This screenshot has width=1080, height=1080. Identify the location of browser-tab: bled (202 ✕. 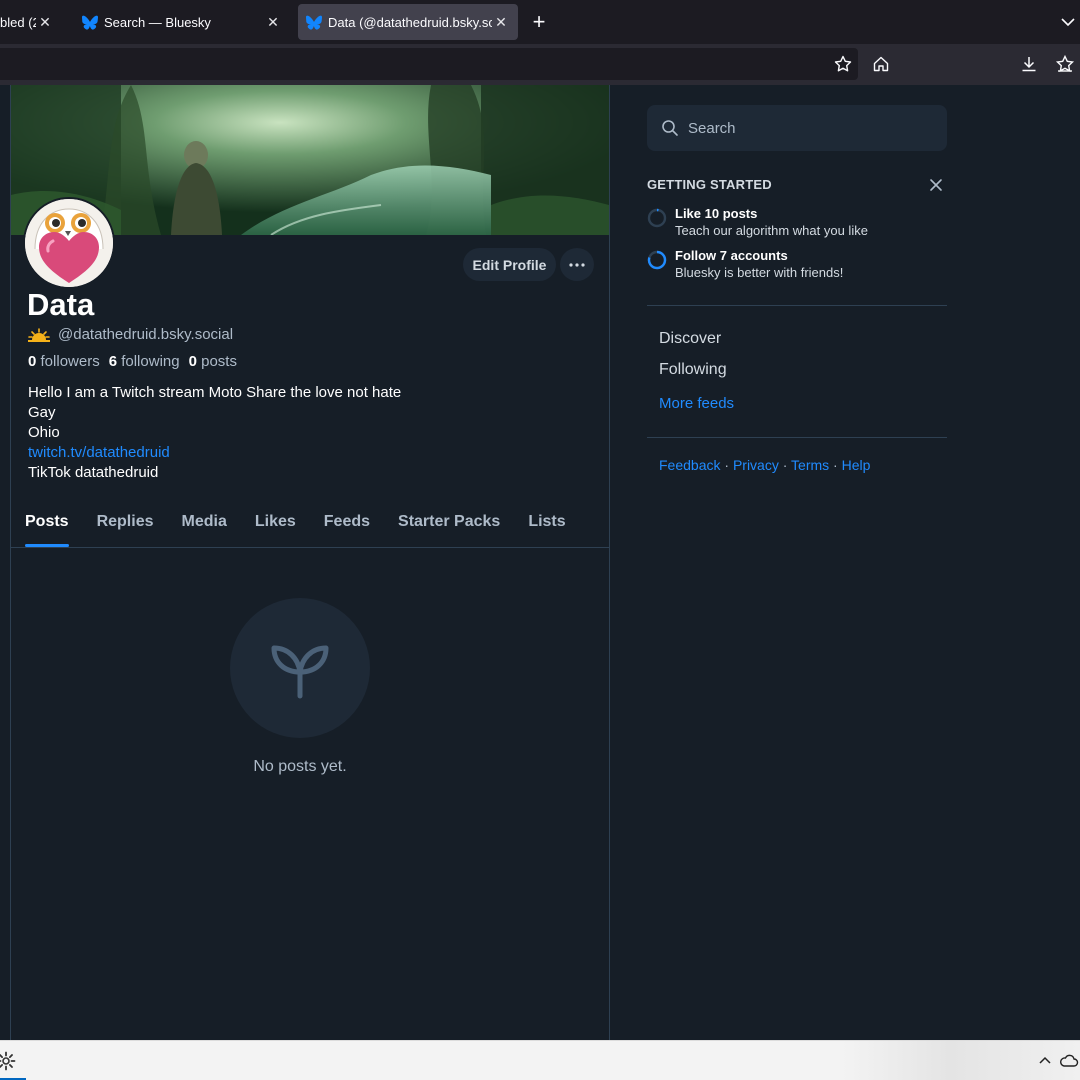
(31, 22).